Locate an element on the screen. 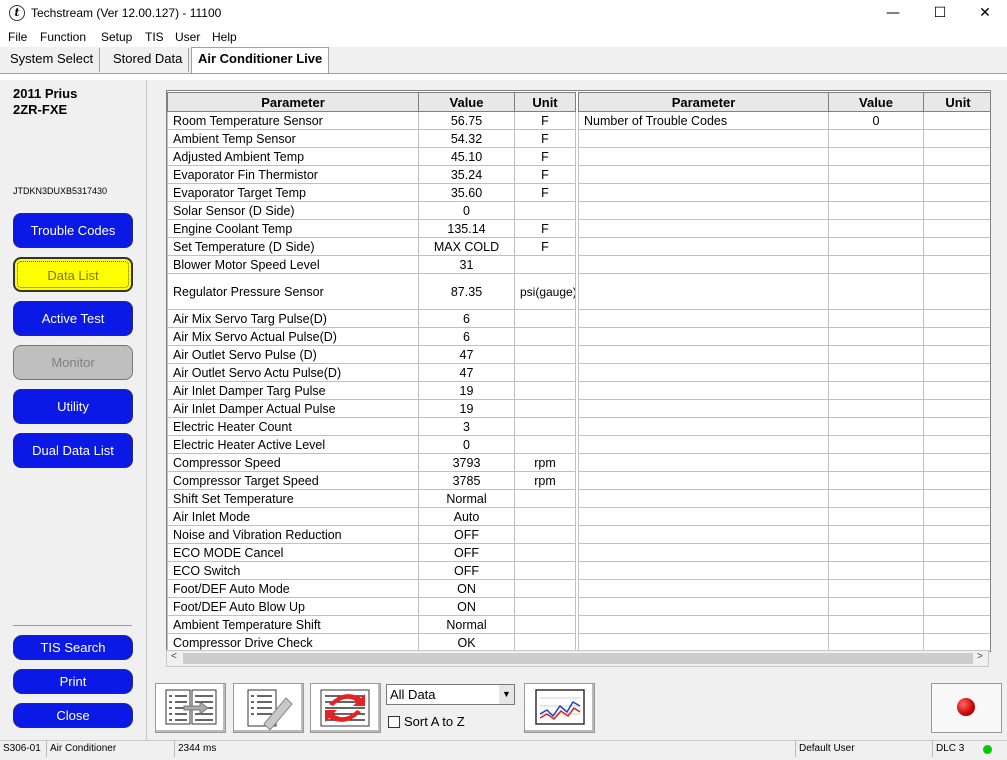  dual-data-list-button: Dual Data List is located at coordinates (73, 450).